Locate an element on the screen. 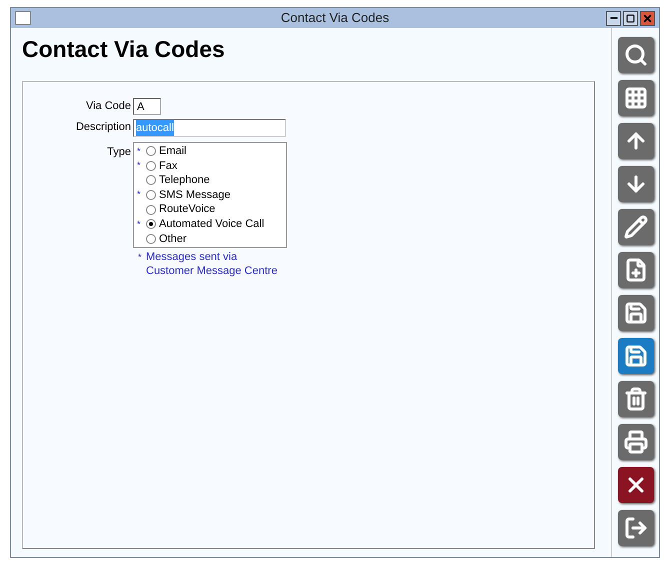  new-document-icon is located at coordinates (636, 270).